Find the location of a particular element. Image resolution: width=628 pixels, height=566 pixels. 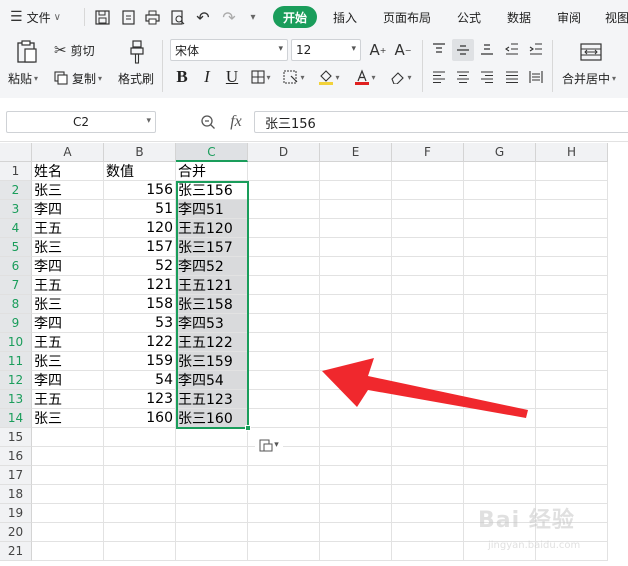

tab-home: 开始 is located at coordinates (295, 17).